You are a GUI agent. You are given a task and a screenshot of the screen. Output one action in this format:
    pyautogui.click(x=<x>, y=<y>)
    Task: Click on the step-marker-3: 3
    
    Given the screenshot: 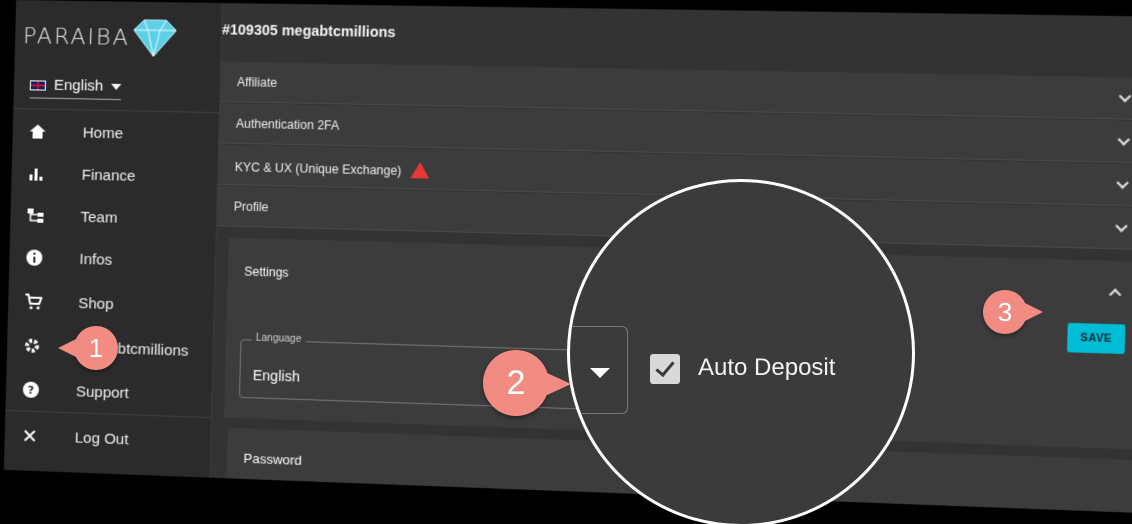 What is the action you would take?
    pyautogui.click(x=1013, y=312)
    